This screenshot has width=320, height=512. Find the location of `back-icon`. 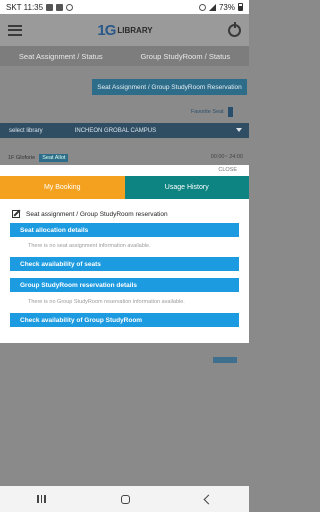

back-icon is located at coordinates (208, 499).